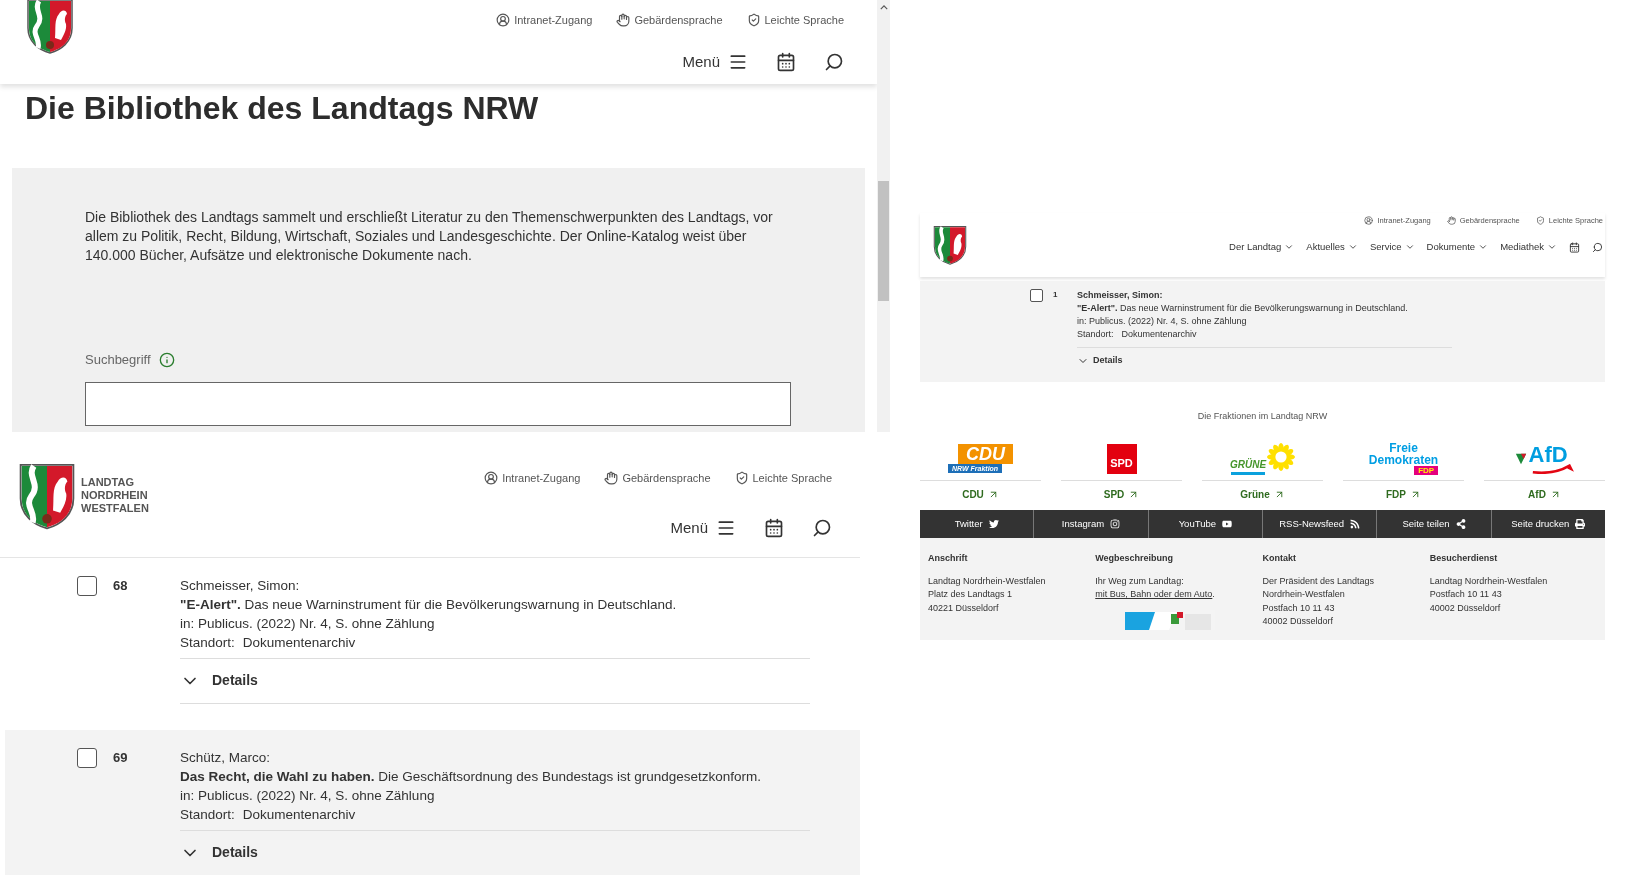  What do you see at coordinates (471, 777) in the screenshot?
I see `result-title: Das Recht, die Wahl zu haben. Die Geschäftsordnung des Bundestags ist grundgesetzkonform.` at bounding box center [471, 777].